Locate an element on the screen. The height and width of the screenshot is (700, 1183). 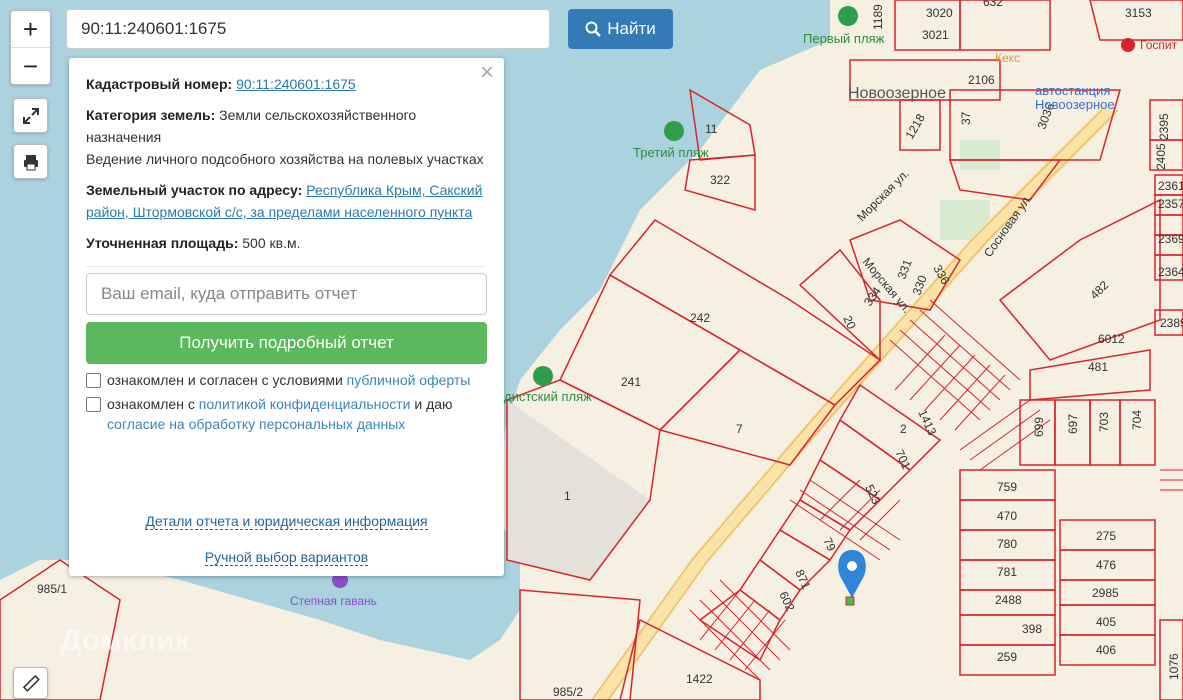
printer-icon is located at coordinates (30, 162).